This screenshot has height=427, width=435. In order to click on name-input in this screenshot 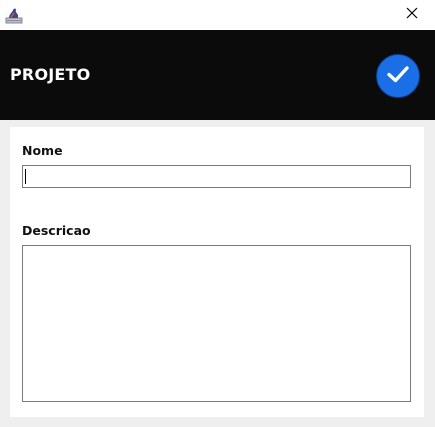, I will do `click(216, 176)`.